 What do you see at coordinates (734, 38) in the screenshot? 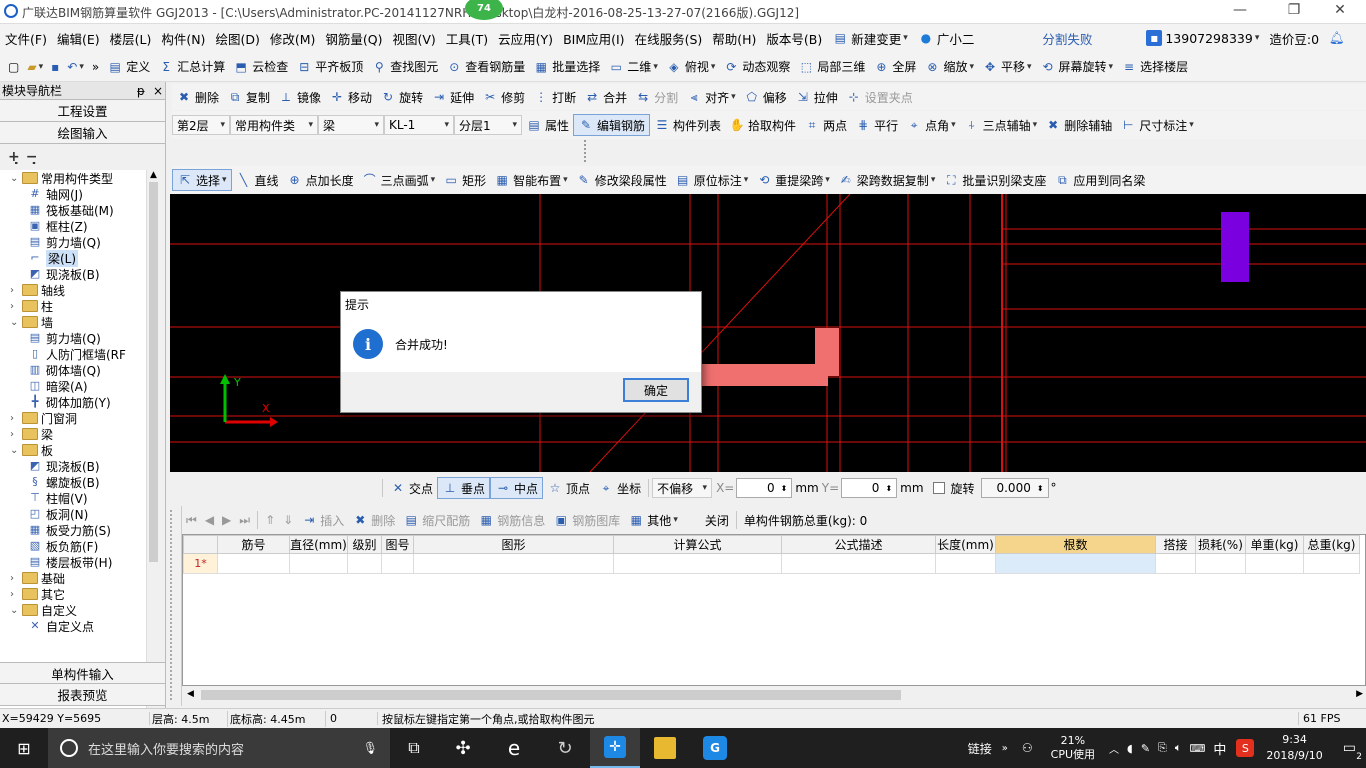
I see `menu-item: 帮助(H)` at bounding box center [734, 38].